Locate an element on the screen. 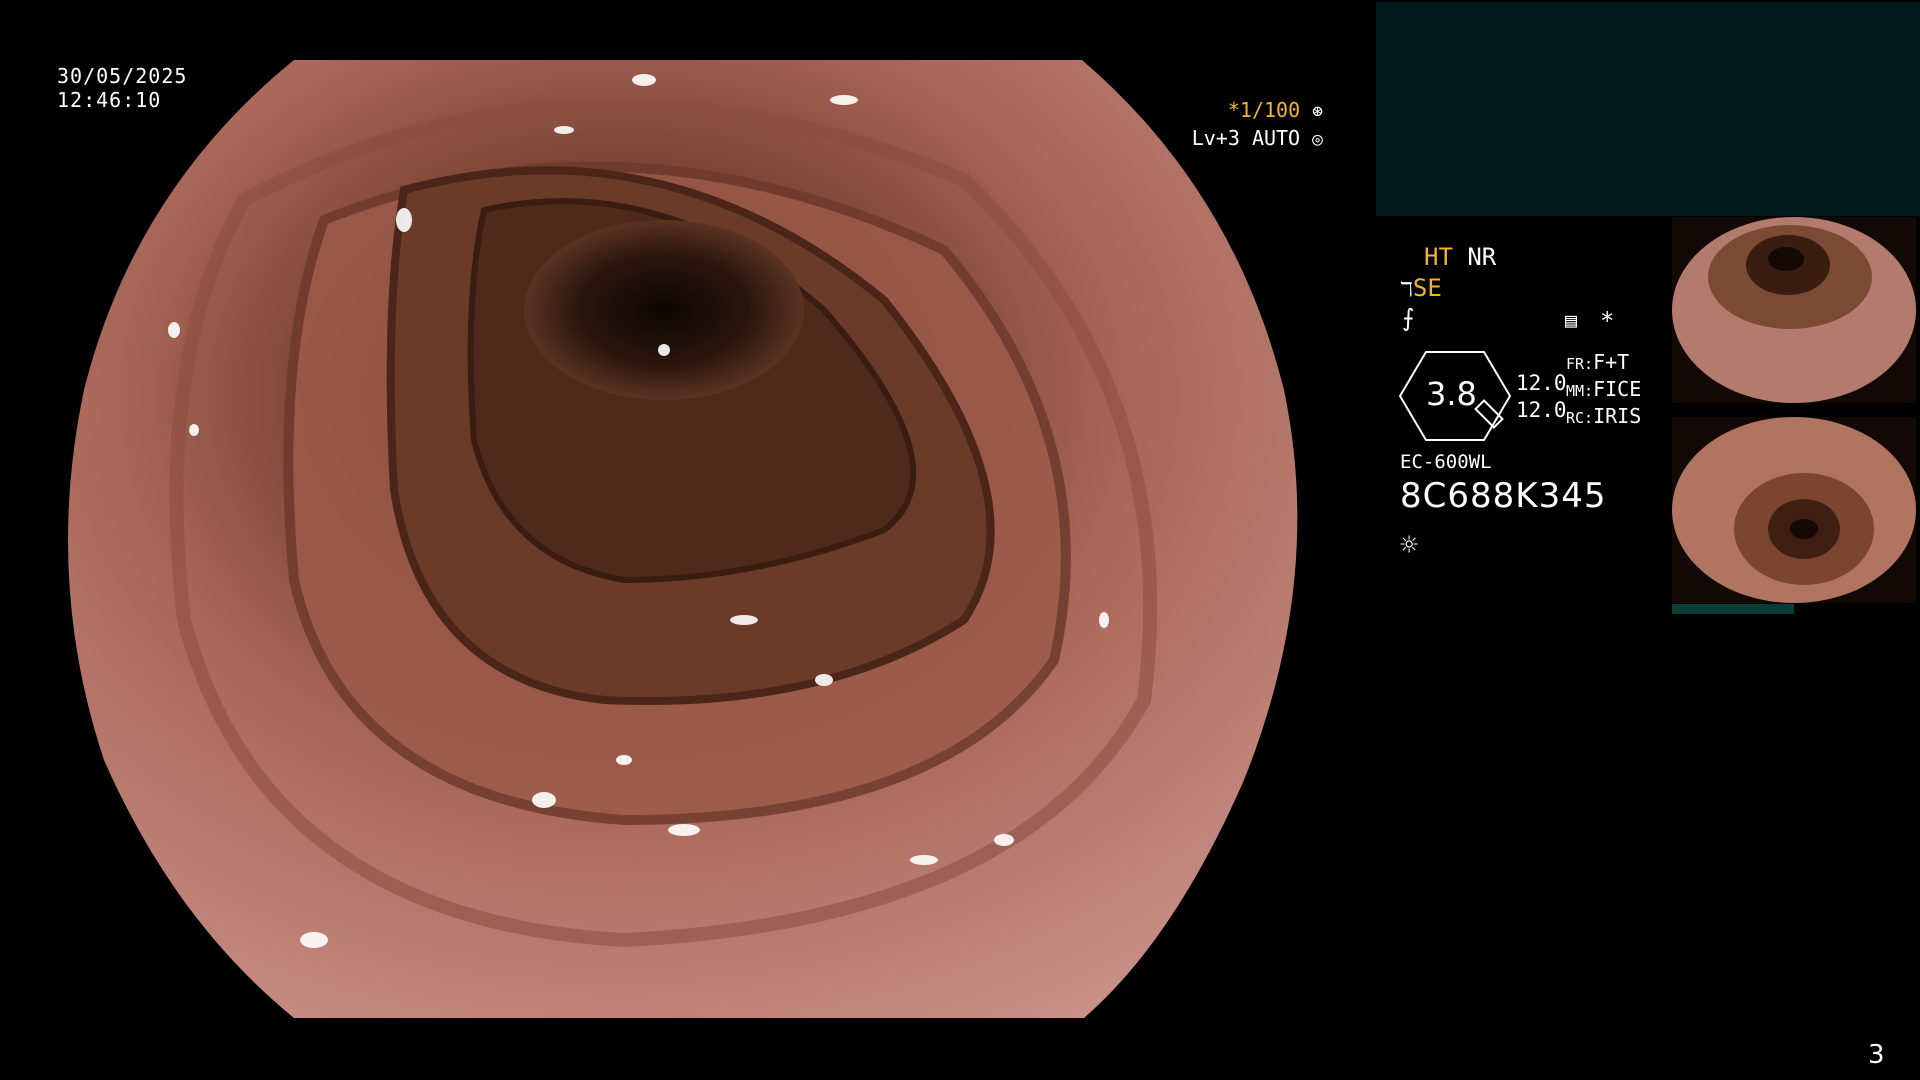 This screenshot has height=1080, width=1920. mm-value: FICE is located at coordinates (1617, 389).